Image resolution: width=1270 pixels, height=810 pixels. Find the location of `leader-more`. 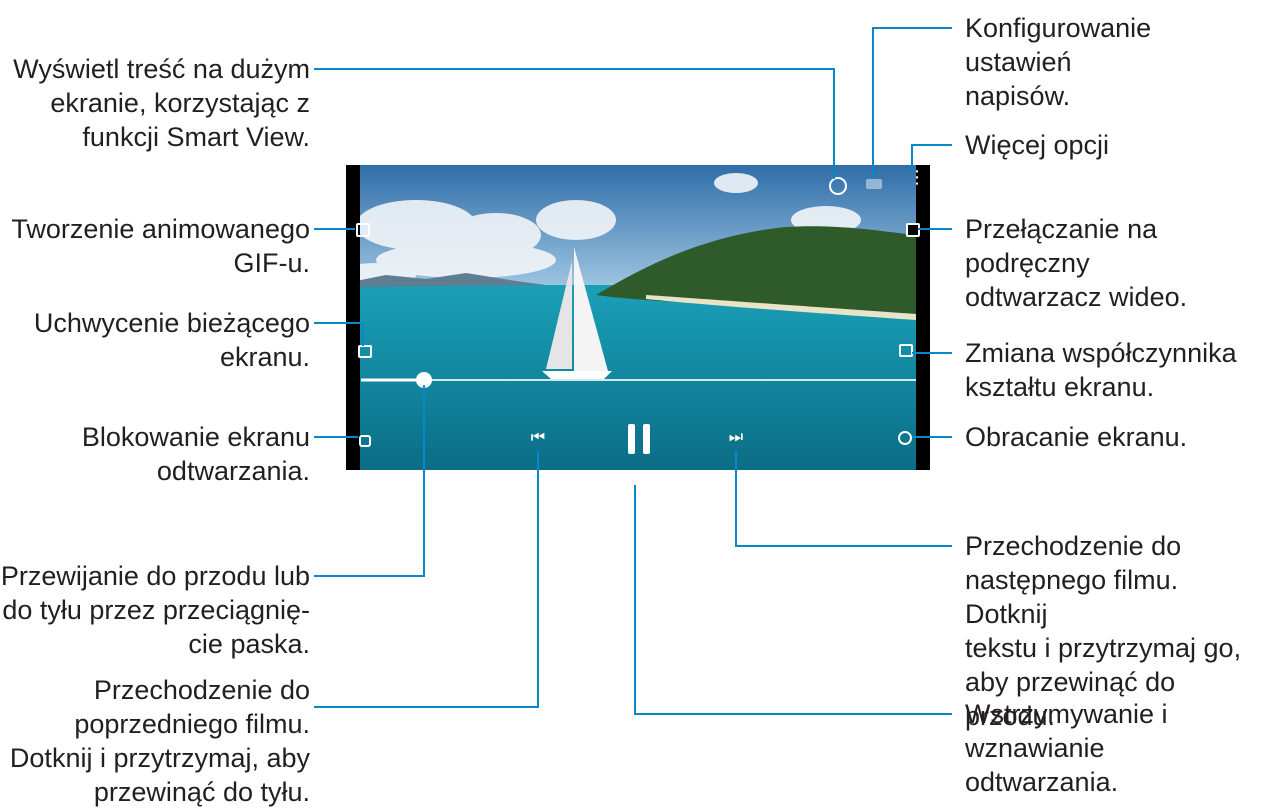

leader-more is located at coordinates (931, 158).